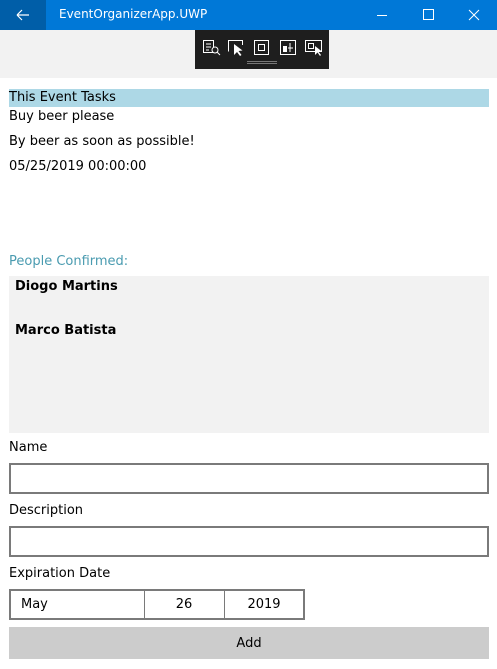 Image resolution: width=497 pixels, height=669 pixels. Describe the element at coordinates (249, 478) in the screenshot. I see `name-field` at that location.